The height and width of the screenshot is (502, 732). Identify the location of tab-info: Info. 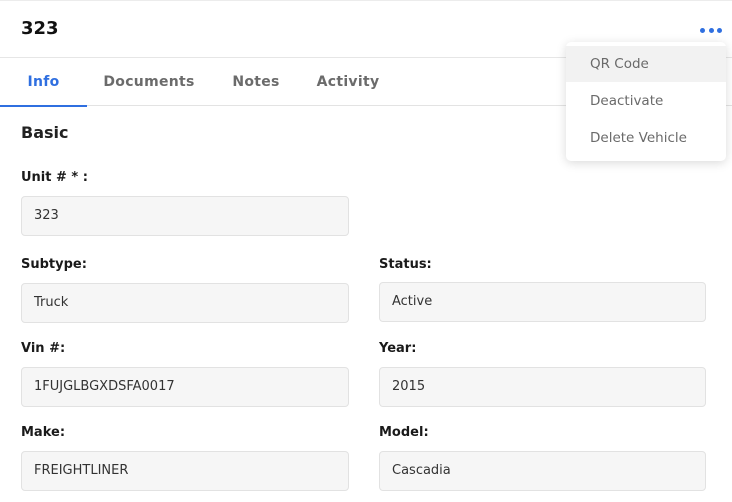
(43, 82).